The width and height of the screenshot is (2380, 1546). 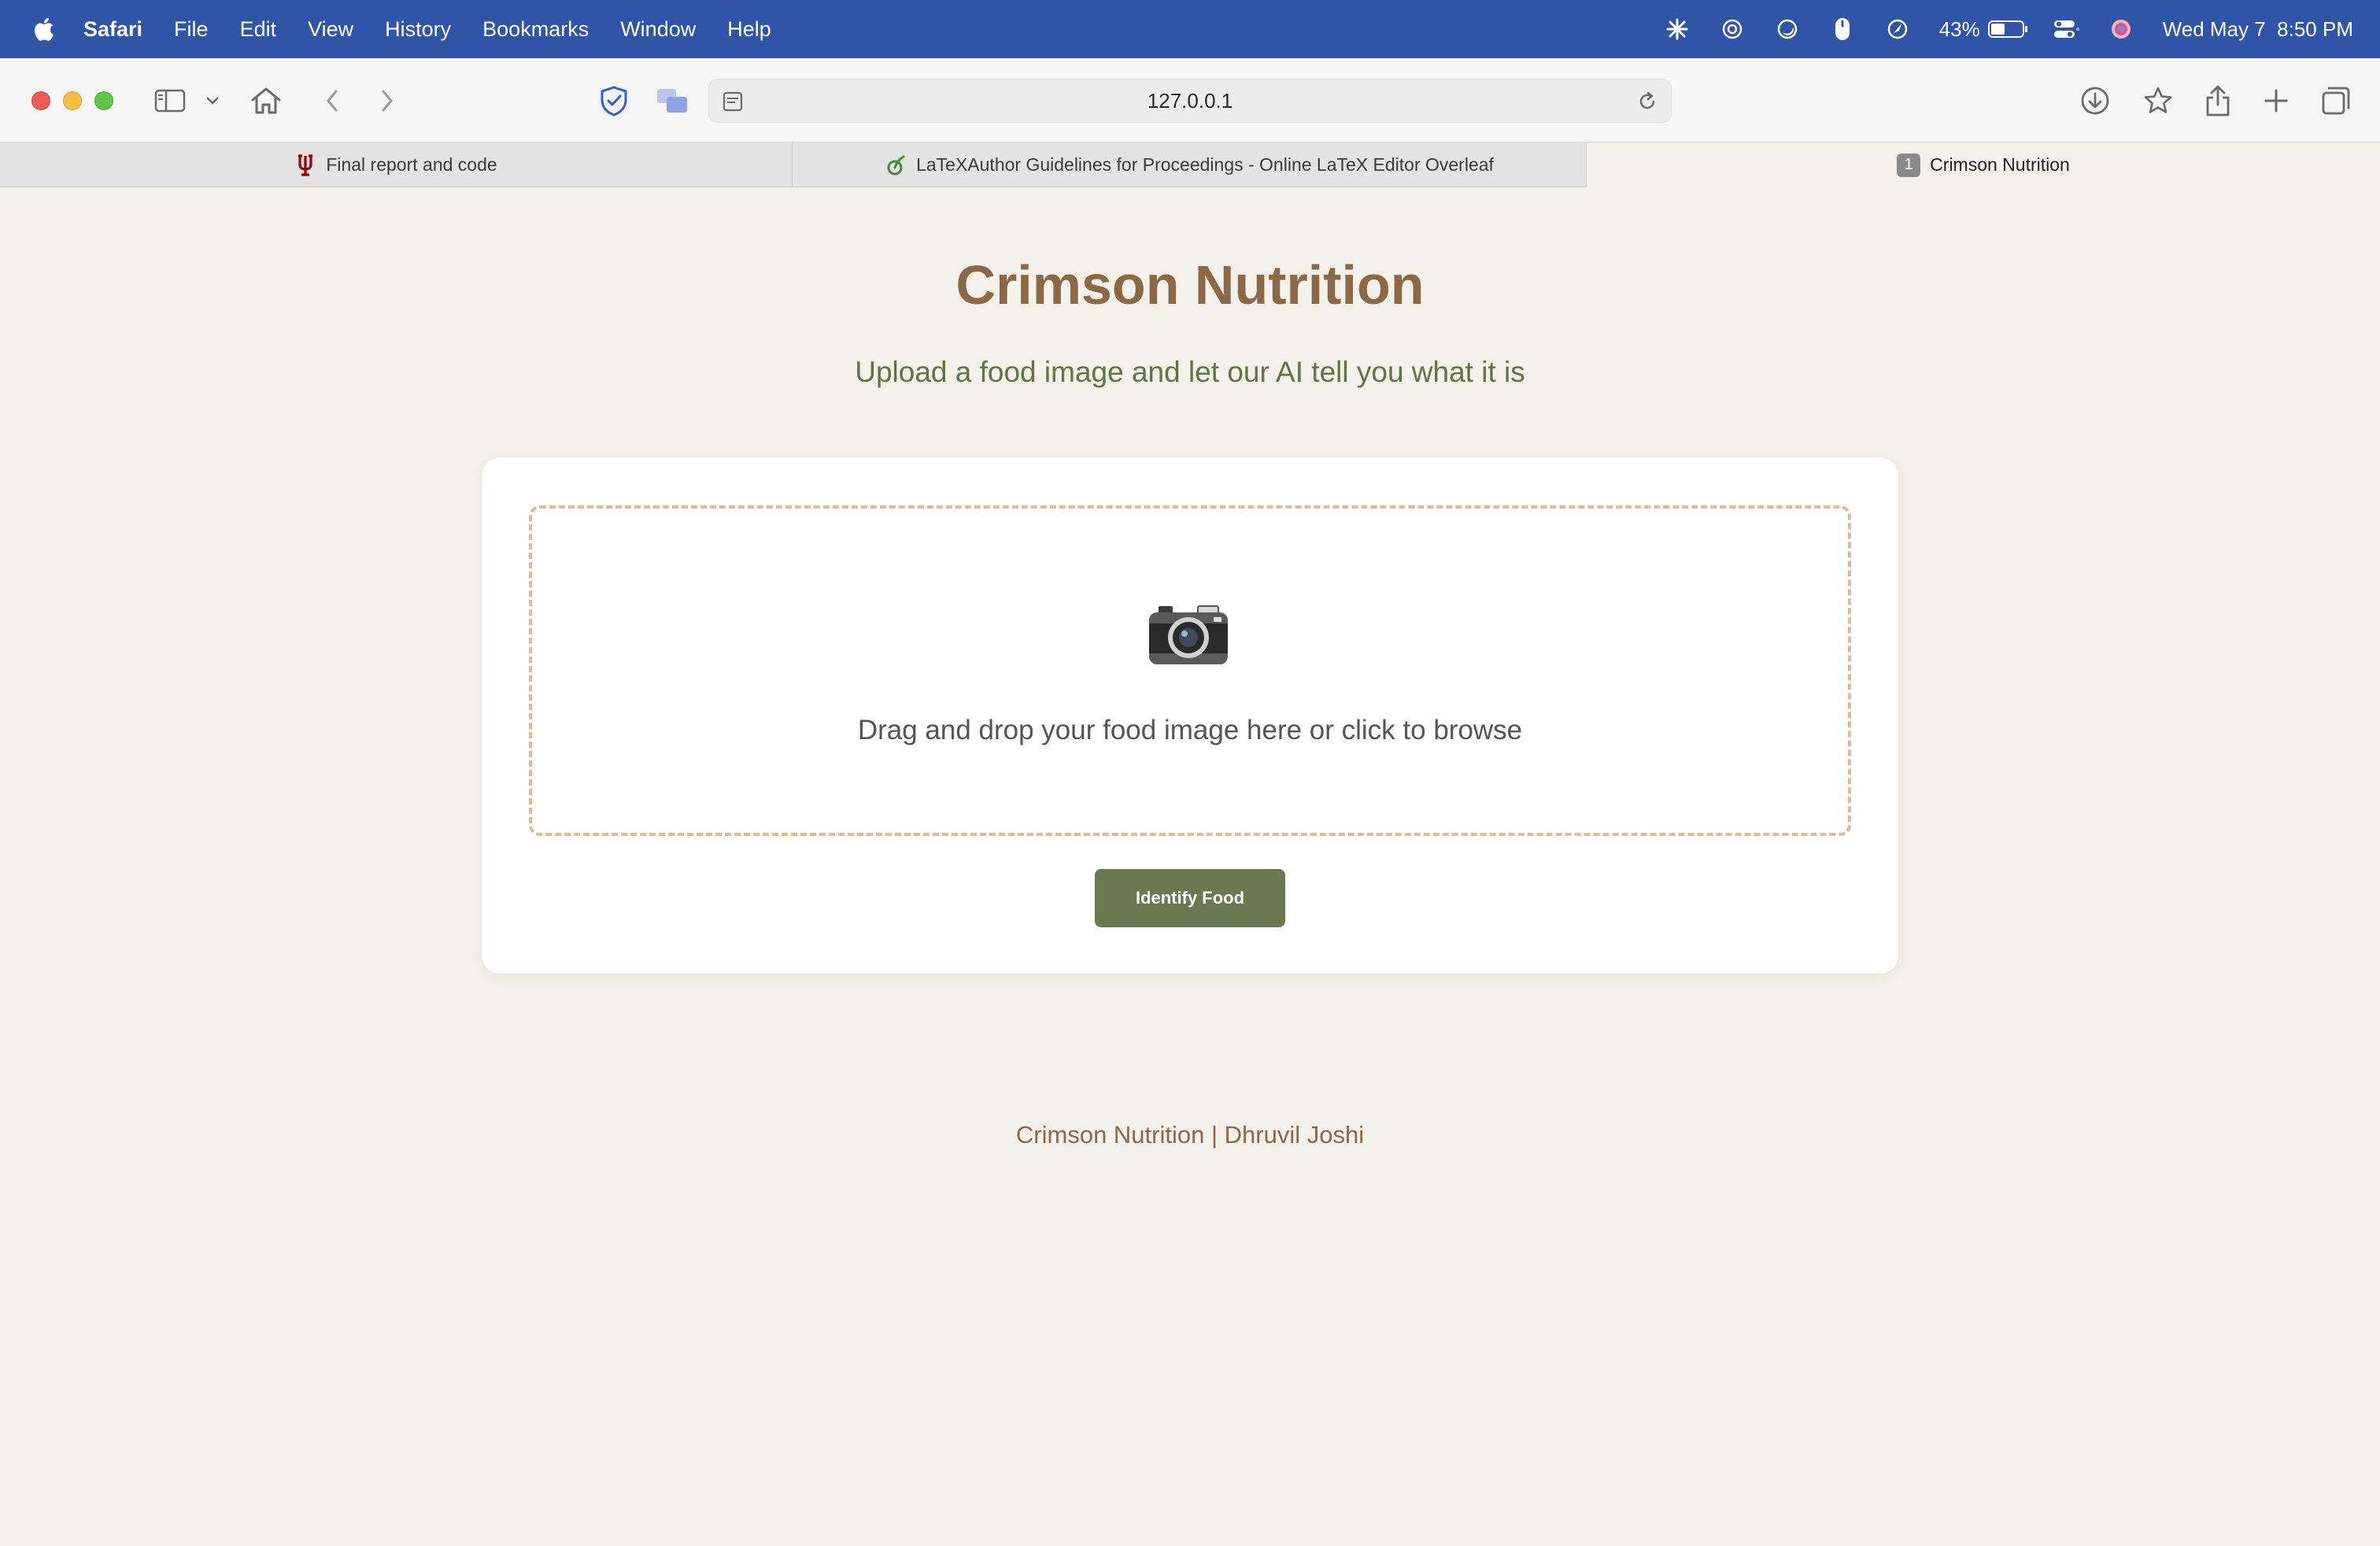 I want to click on forward-icon, so click(x=387, y=101).